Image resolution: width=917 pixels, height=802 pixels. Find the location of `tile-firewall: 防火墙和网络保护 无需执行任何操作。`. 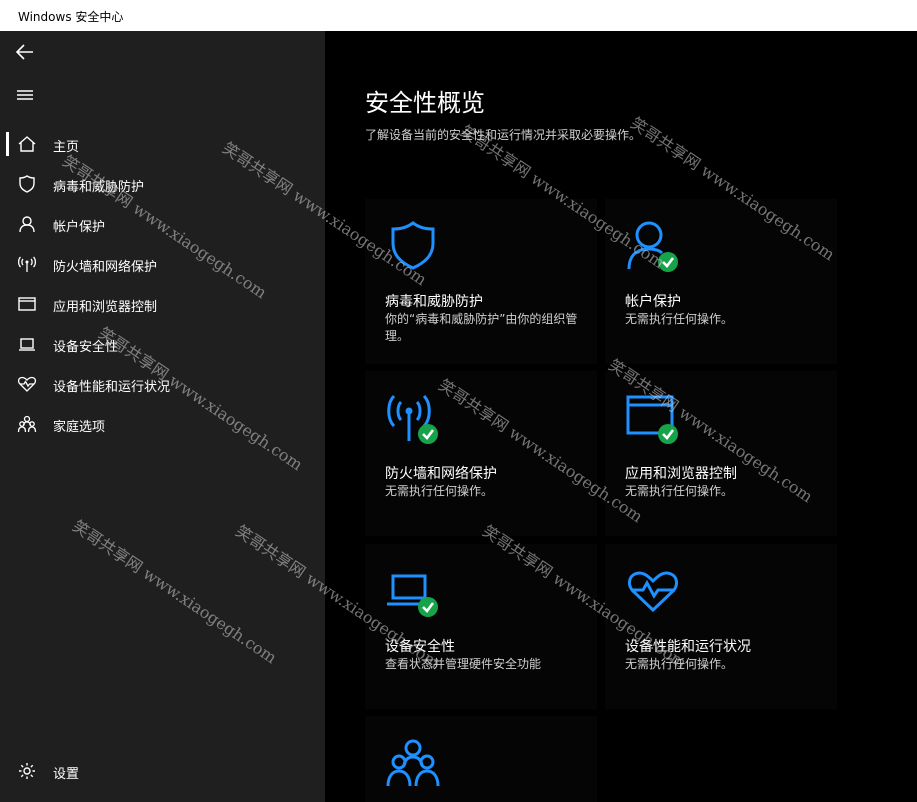

tile-firewall: 防火墙和网络保护 无需执行任何操作。 is located at coordinates (481, 453).